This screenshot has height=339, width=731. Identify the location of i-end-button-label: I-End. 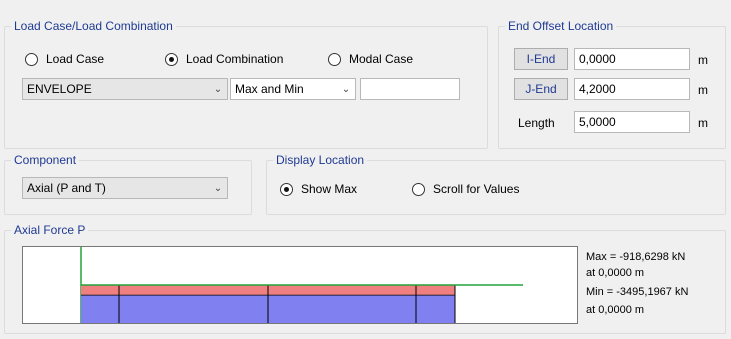
(541, 59).